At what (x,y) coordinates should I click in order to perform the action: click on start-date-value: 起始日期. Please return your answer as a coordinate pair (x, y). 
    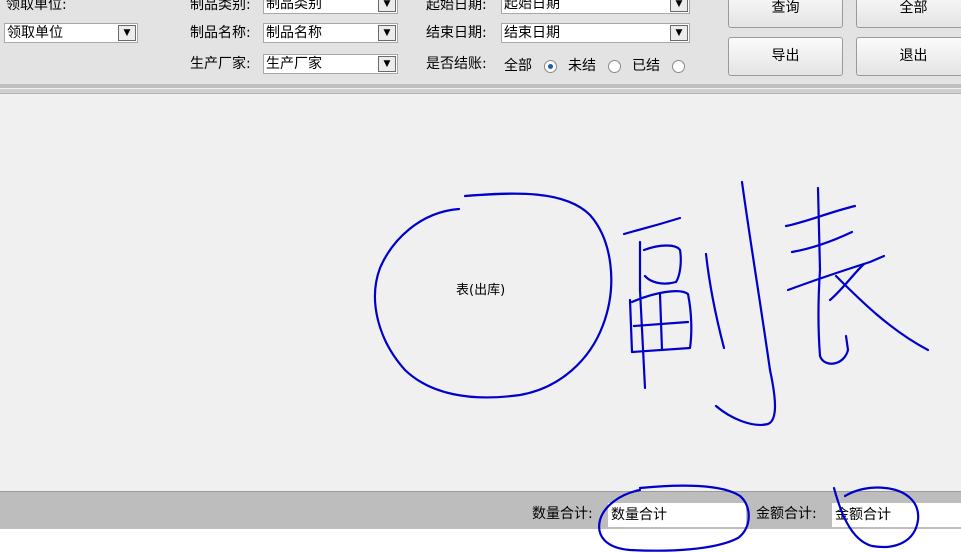
    Looking at the image, I should click on (532, 6).